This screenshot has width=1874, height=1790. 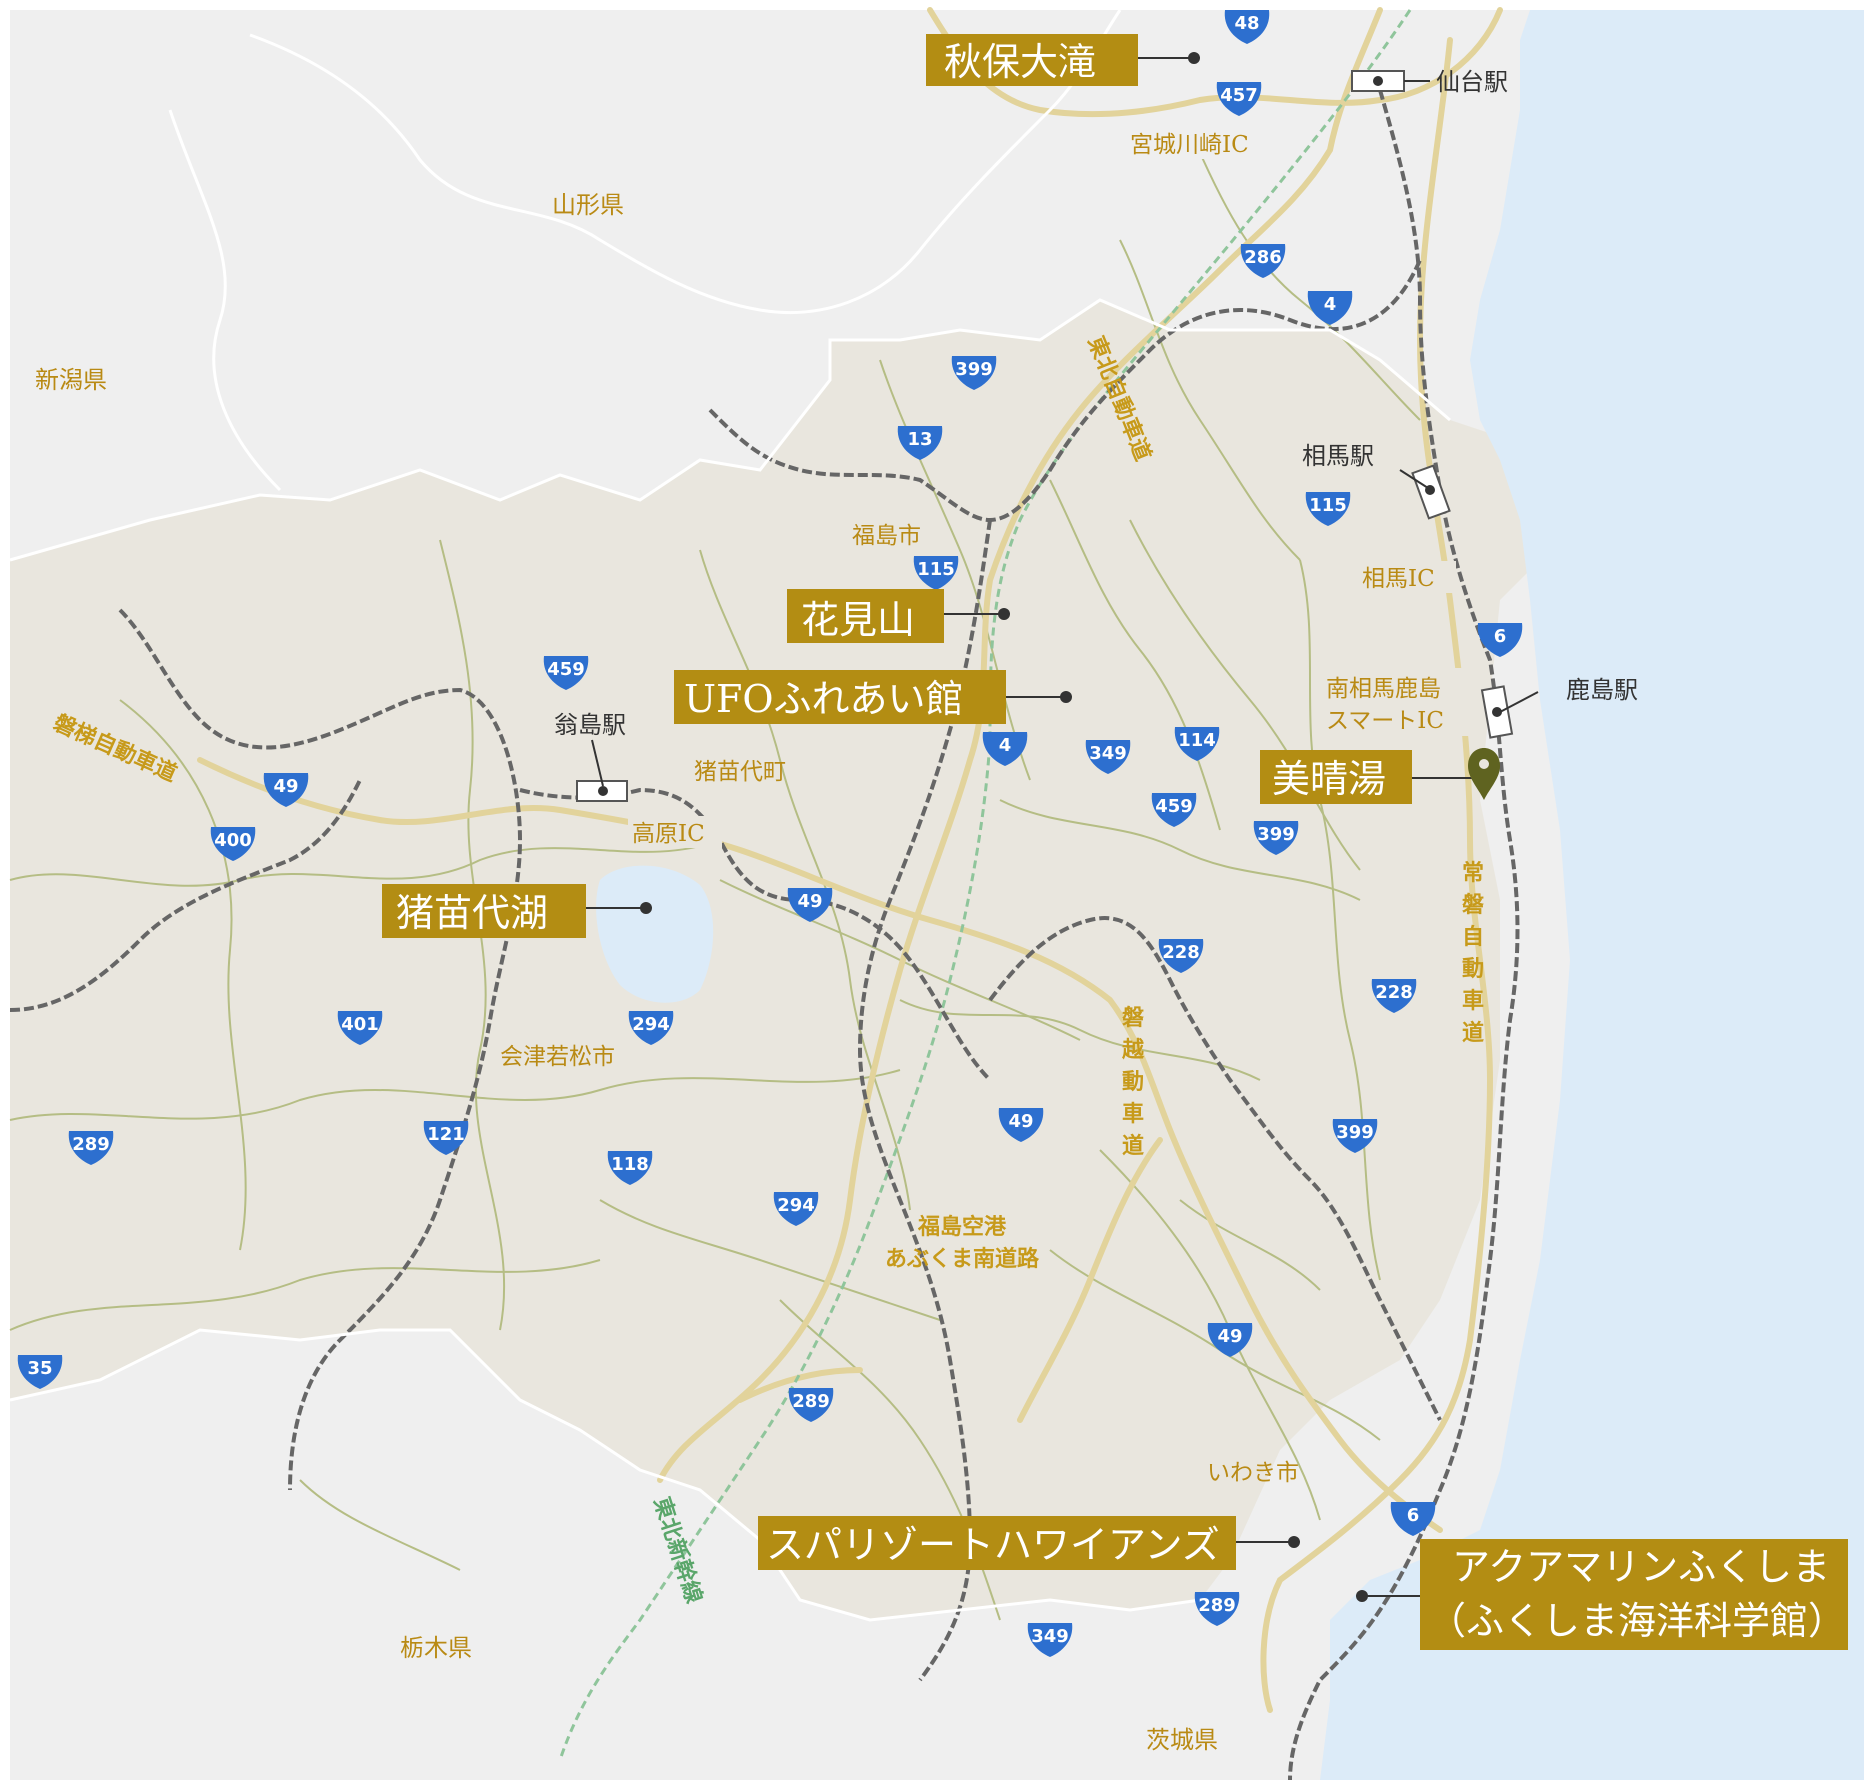 What do you see at coordinates (1602, 1594) in the screenshot?
I see `poi-aquamarine-fukushima: アクアマリンふくしま （ふくしま海洋科学館）` at bounding box center [1602, 1594].